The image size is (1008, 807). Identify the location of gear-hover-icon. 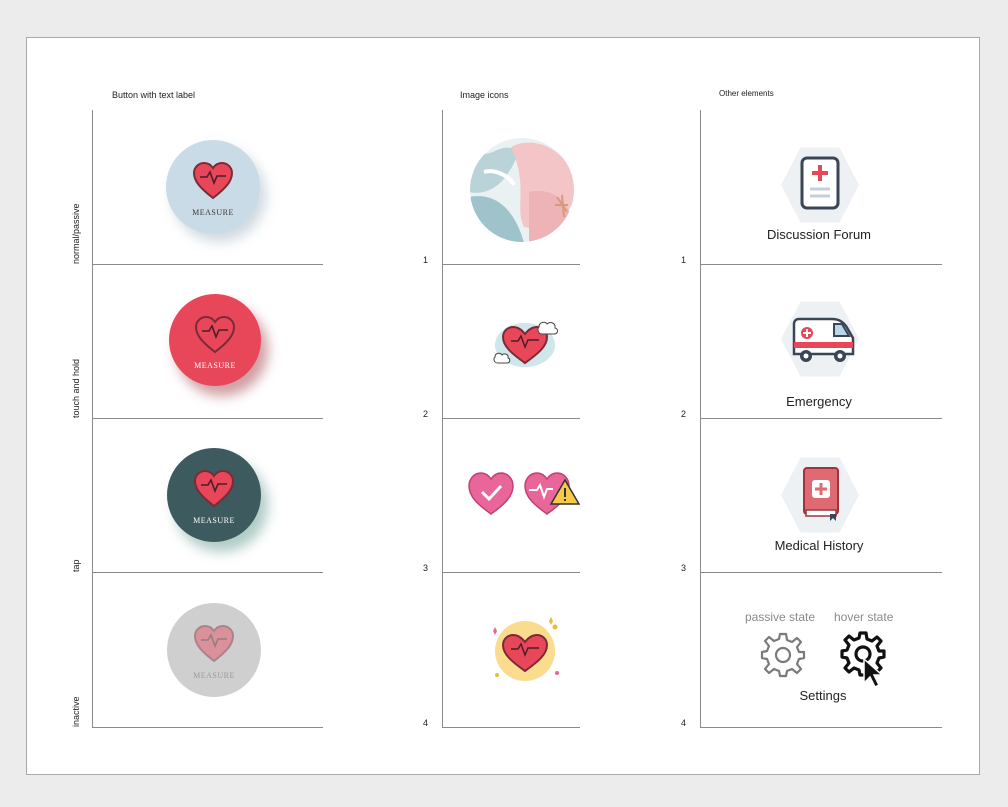
(866, 660).